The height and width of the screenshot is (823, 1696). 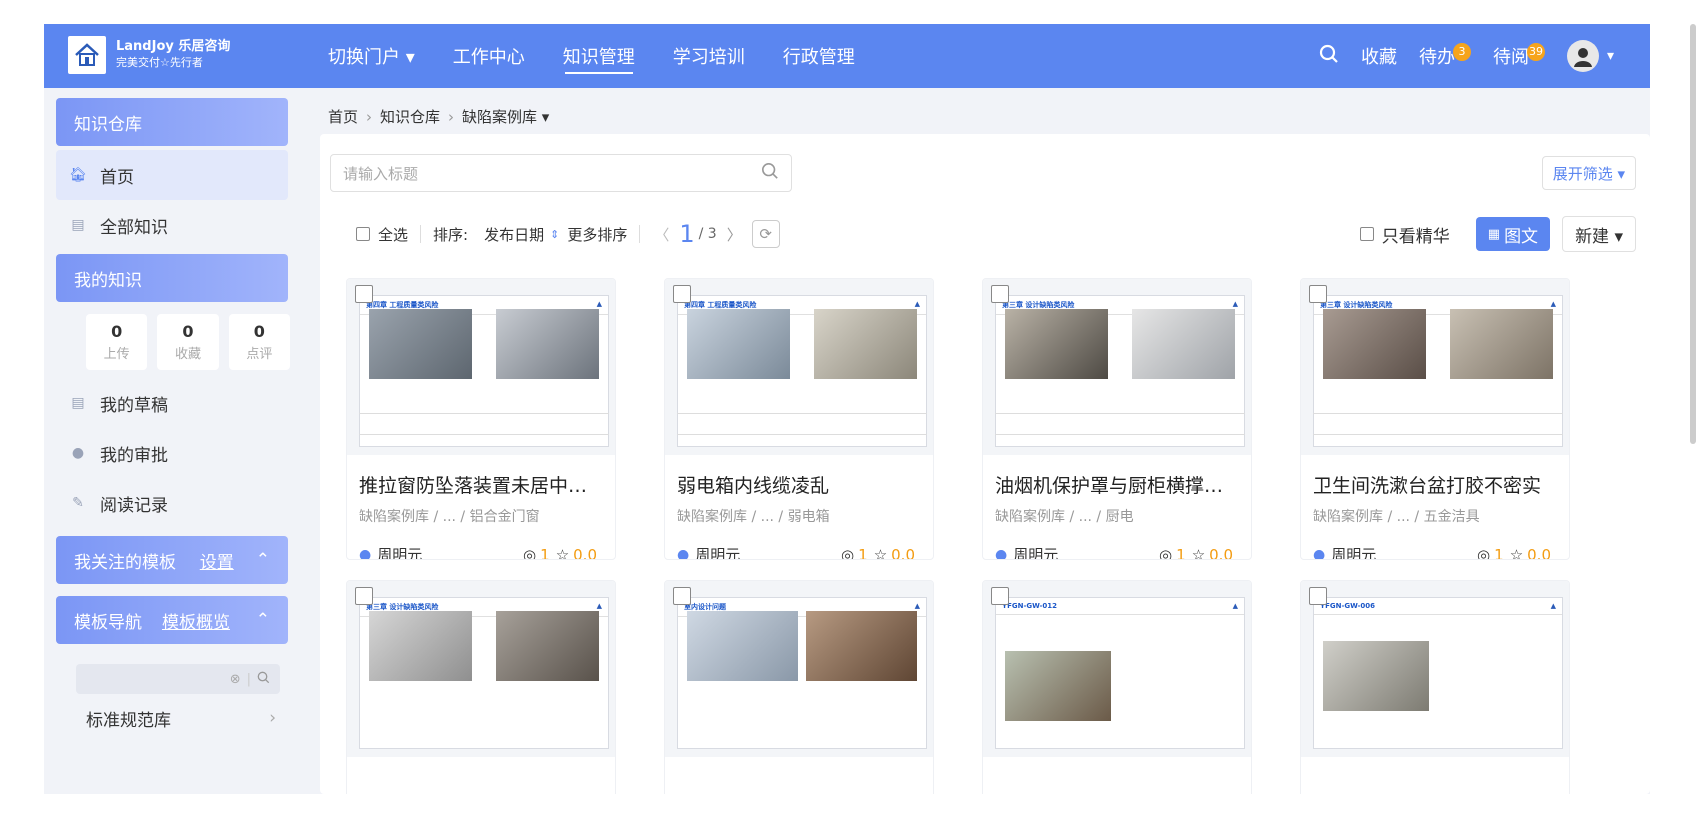 I want to click on sort-order-icon: ⇕, so click(x=554, y=234).